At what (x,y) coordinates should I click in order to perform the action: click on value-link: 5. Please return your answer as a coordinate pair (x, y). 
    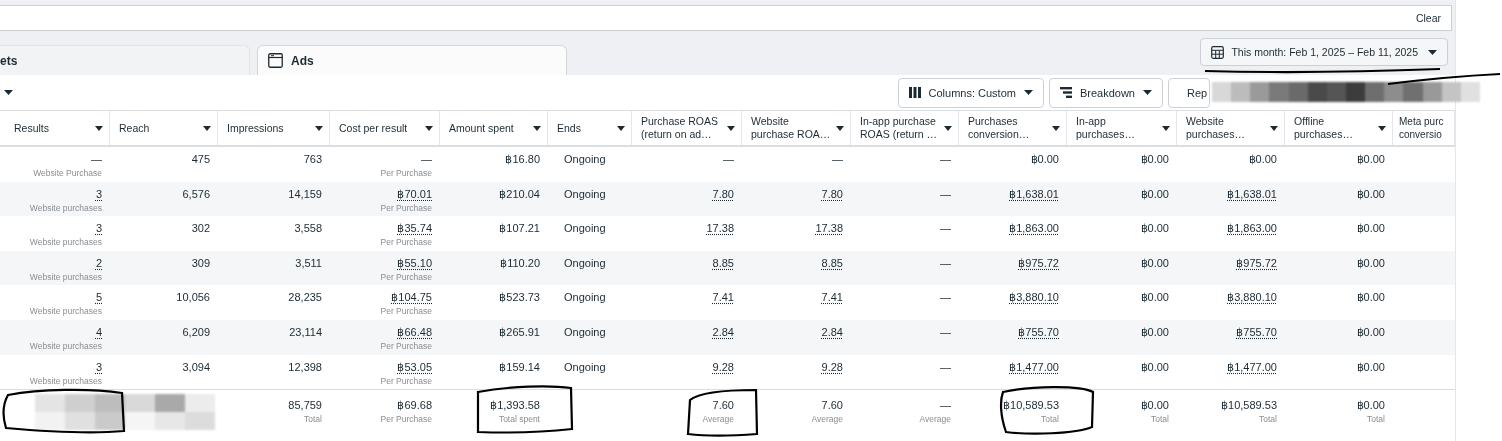
    Looking at the image, I should click on (98, 298).